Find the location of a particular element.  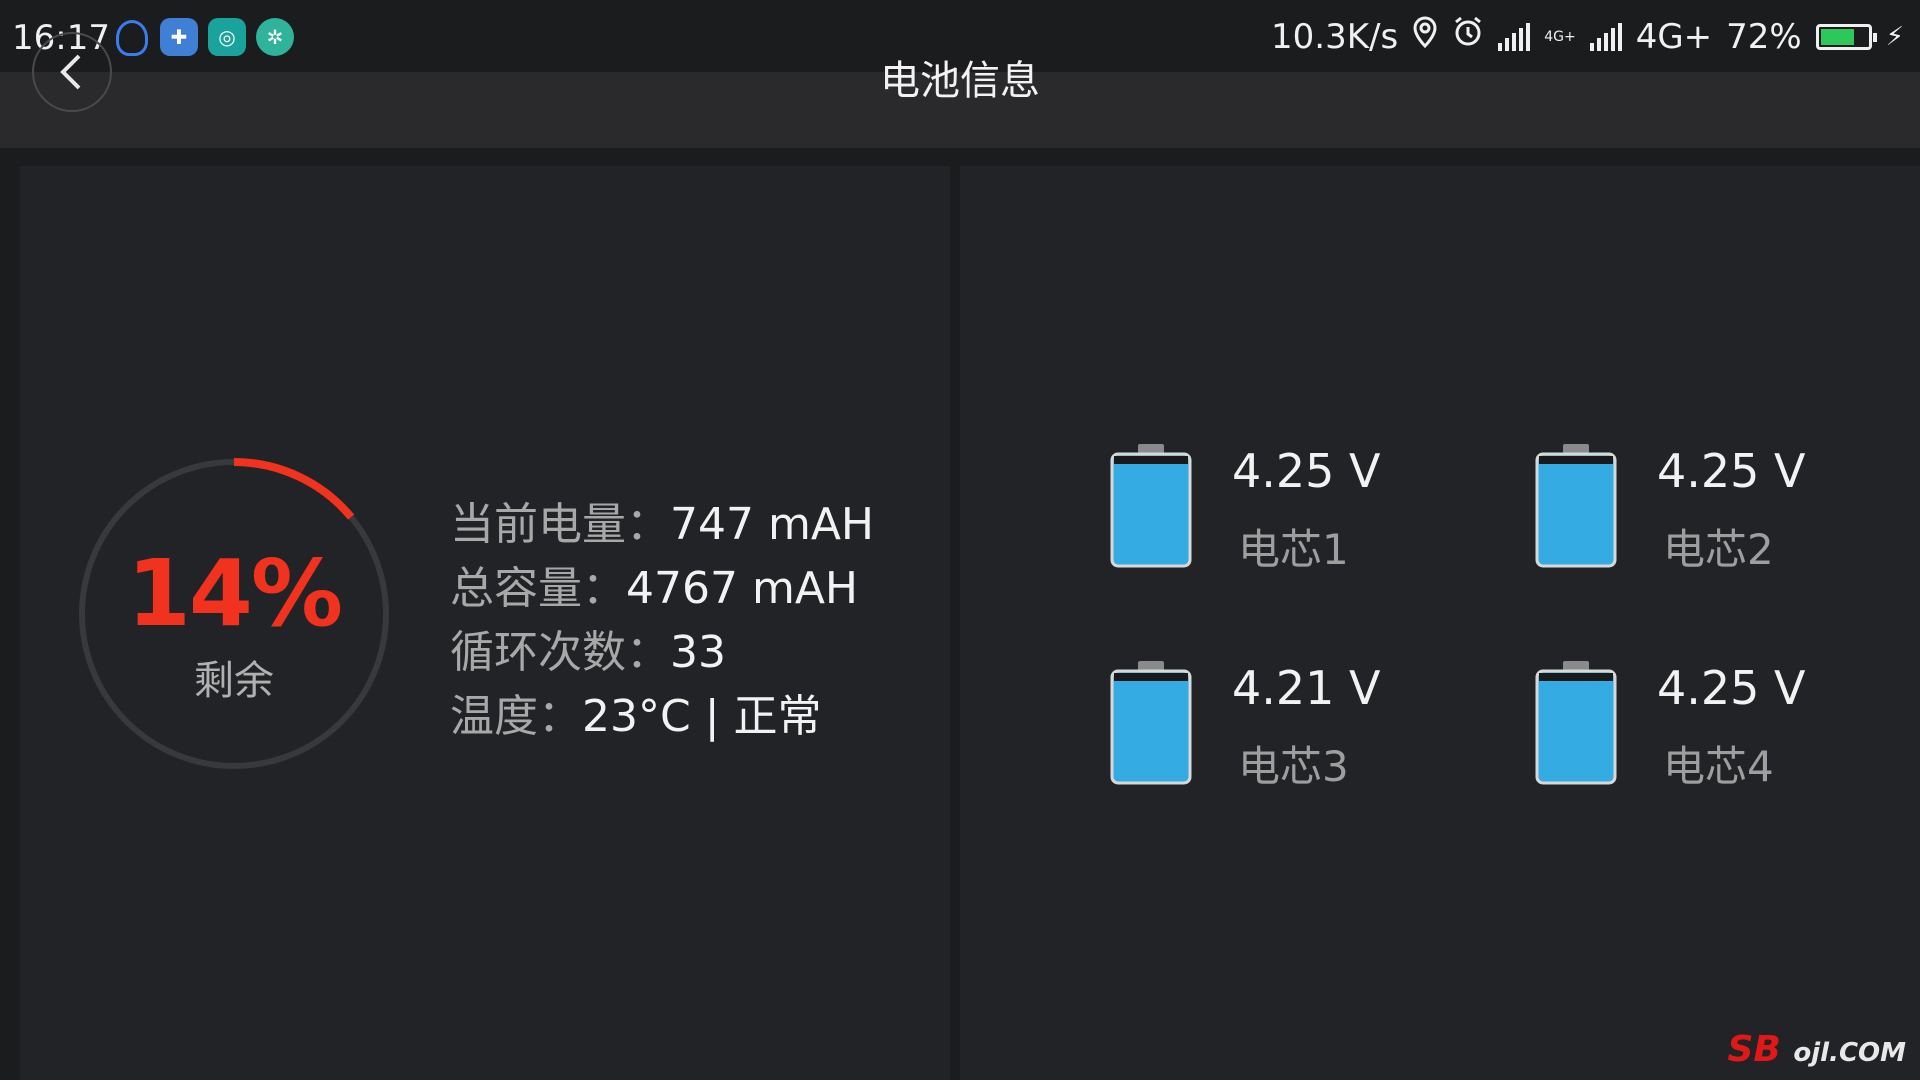

cell-name: 电芯2 is located at coordinates (1718, 549).